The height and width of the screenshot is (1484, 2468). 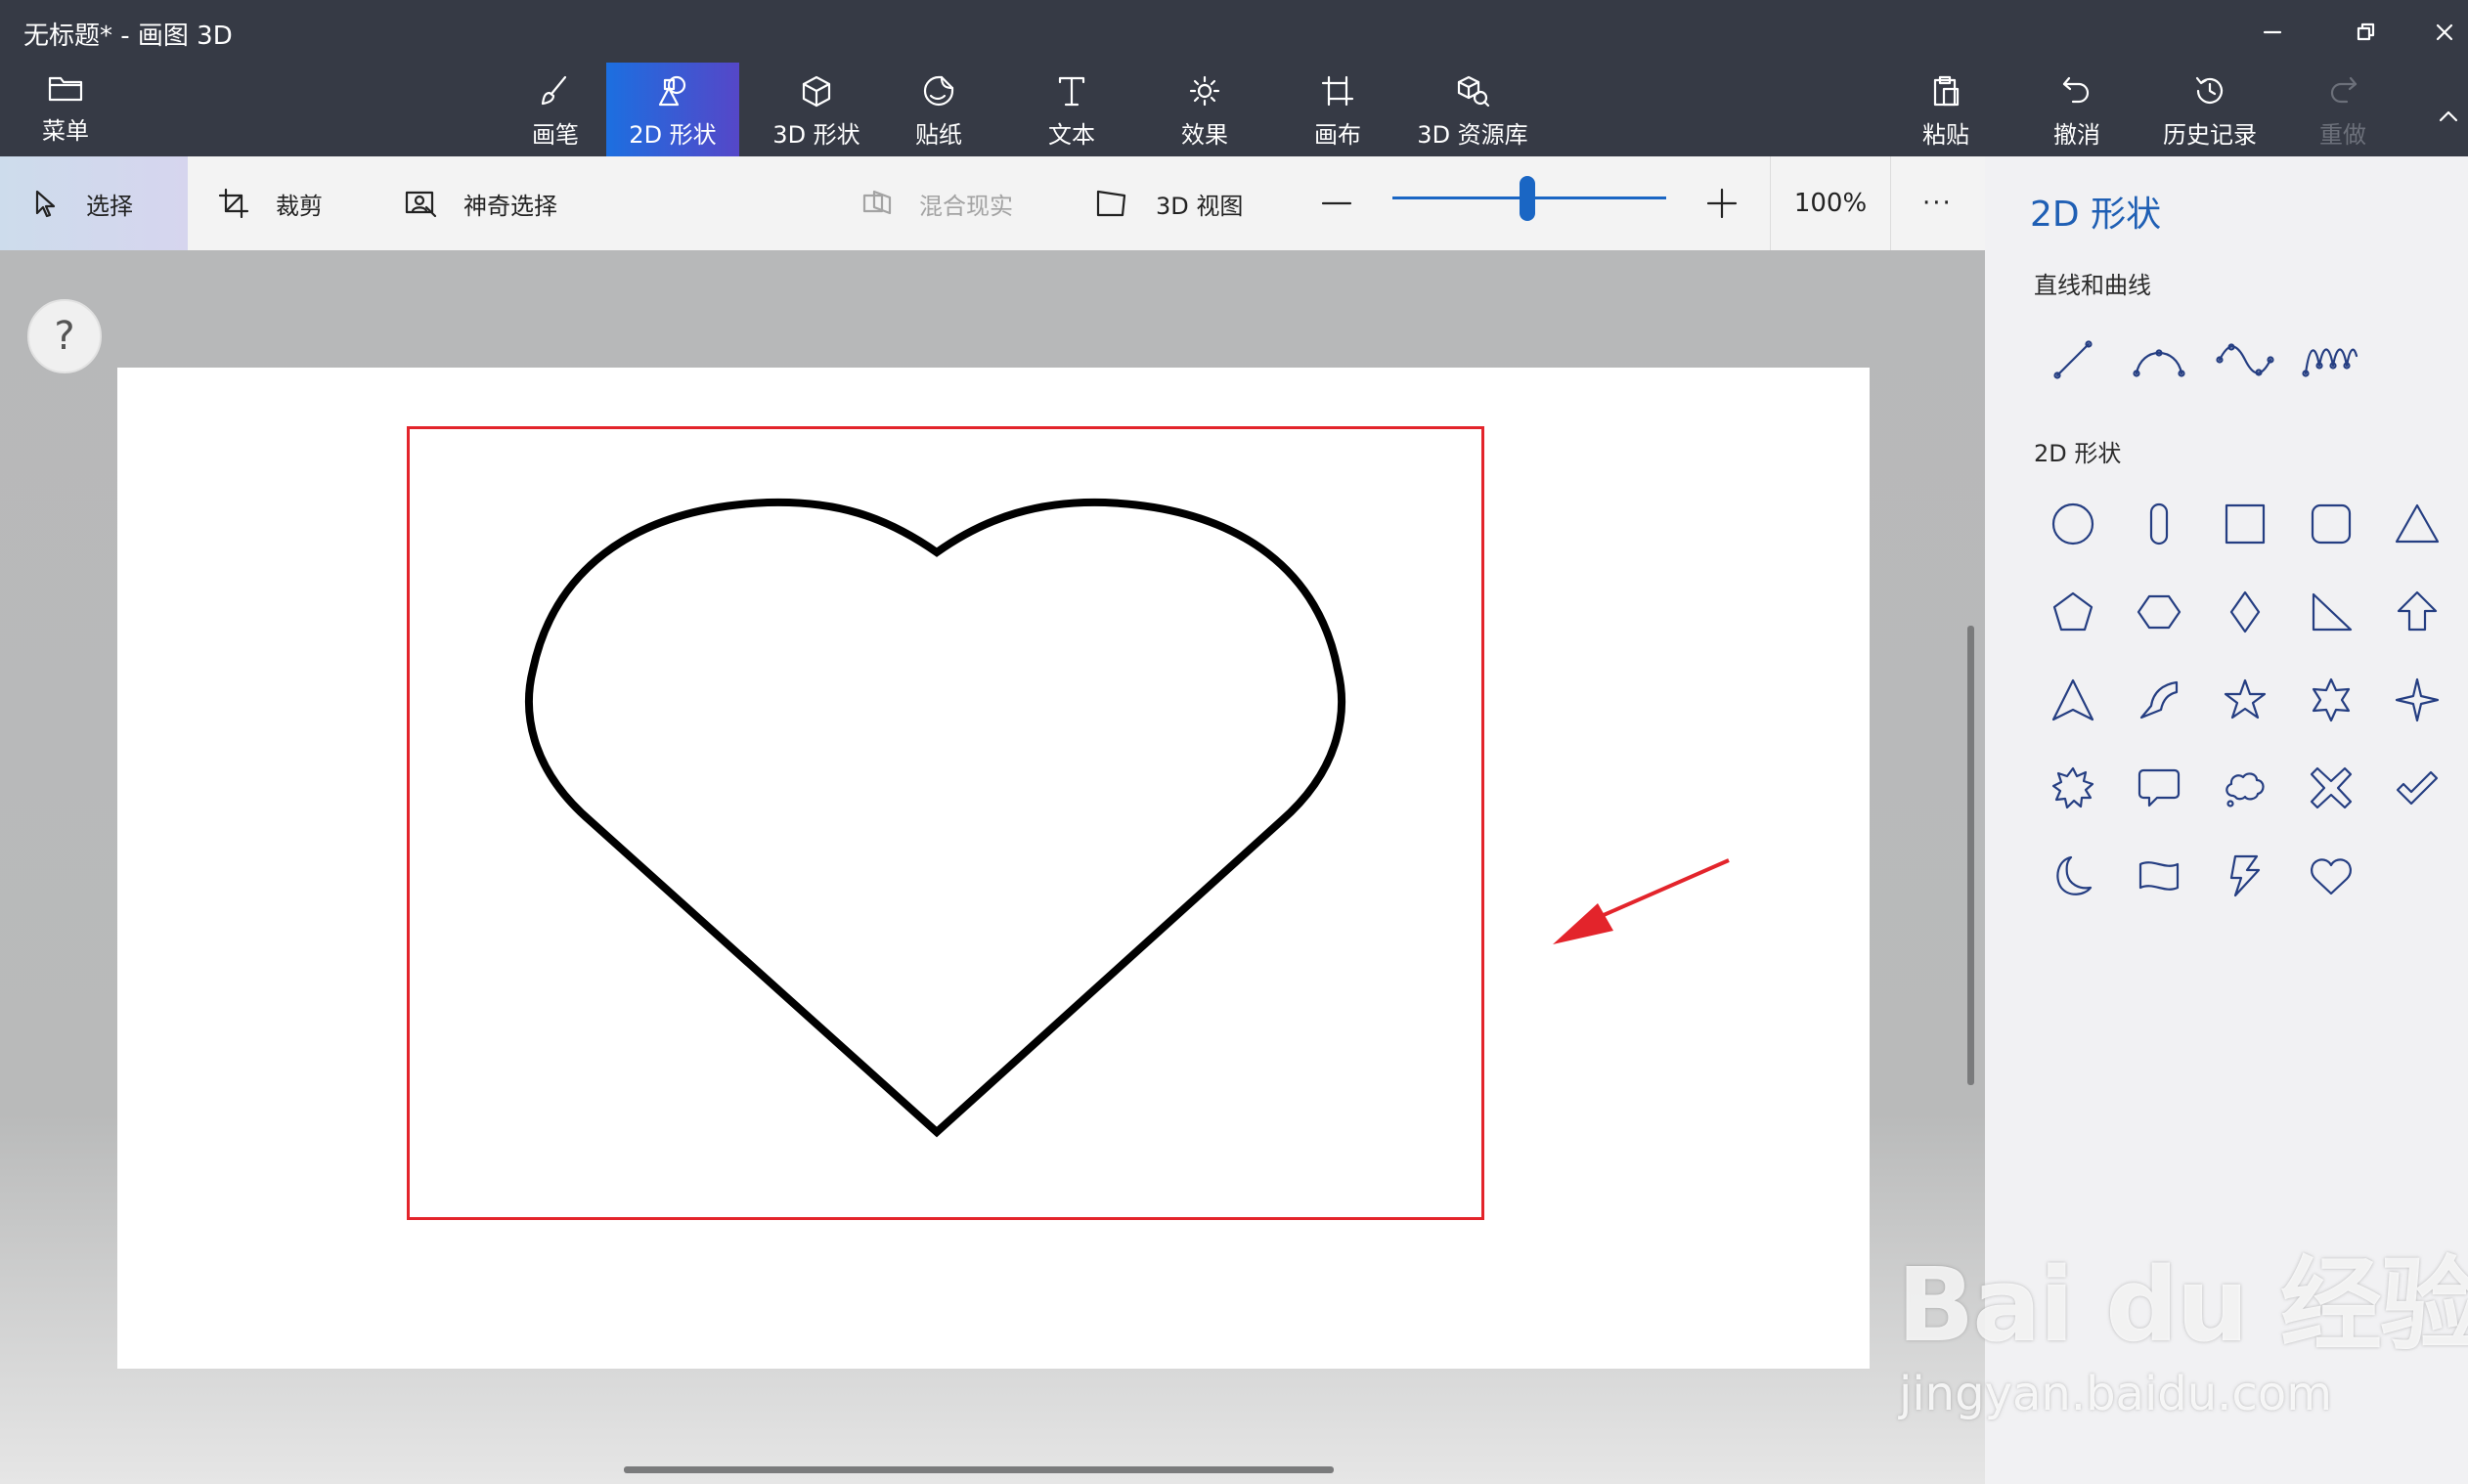 I want to click on right-triangle-tool, so click(x=2331, y=612).